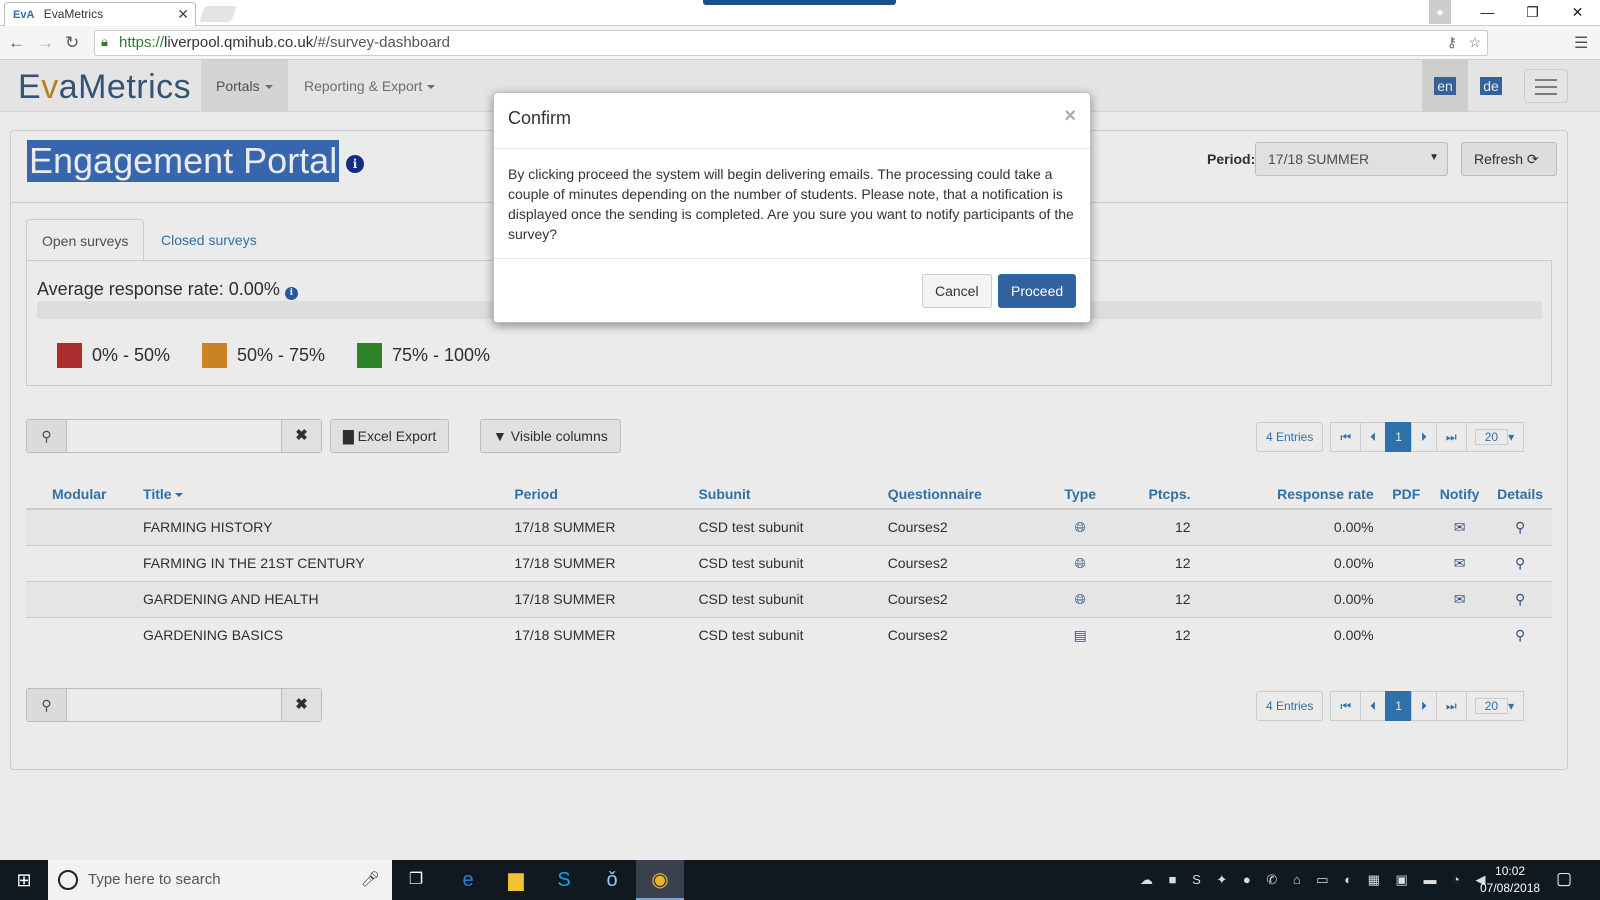 Image resolution: width=1600 pixels, height=900 pixels. I want to click on app-icon: ǒ, so click(612, 880).